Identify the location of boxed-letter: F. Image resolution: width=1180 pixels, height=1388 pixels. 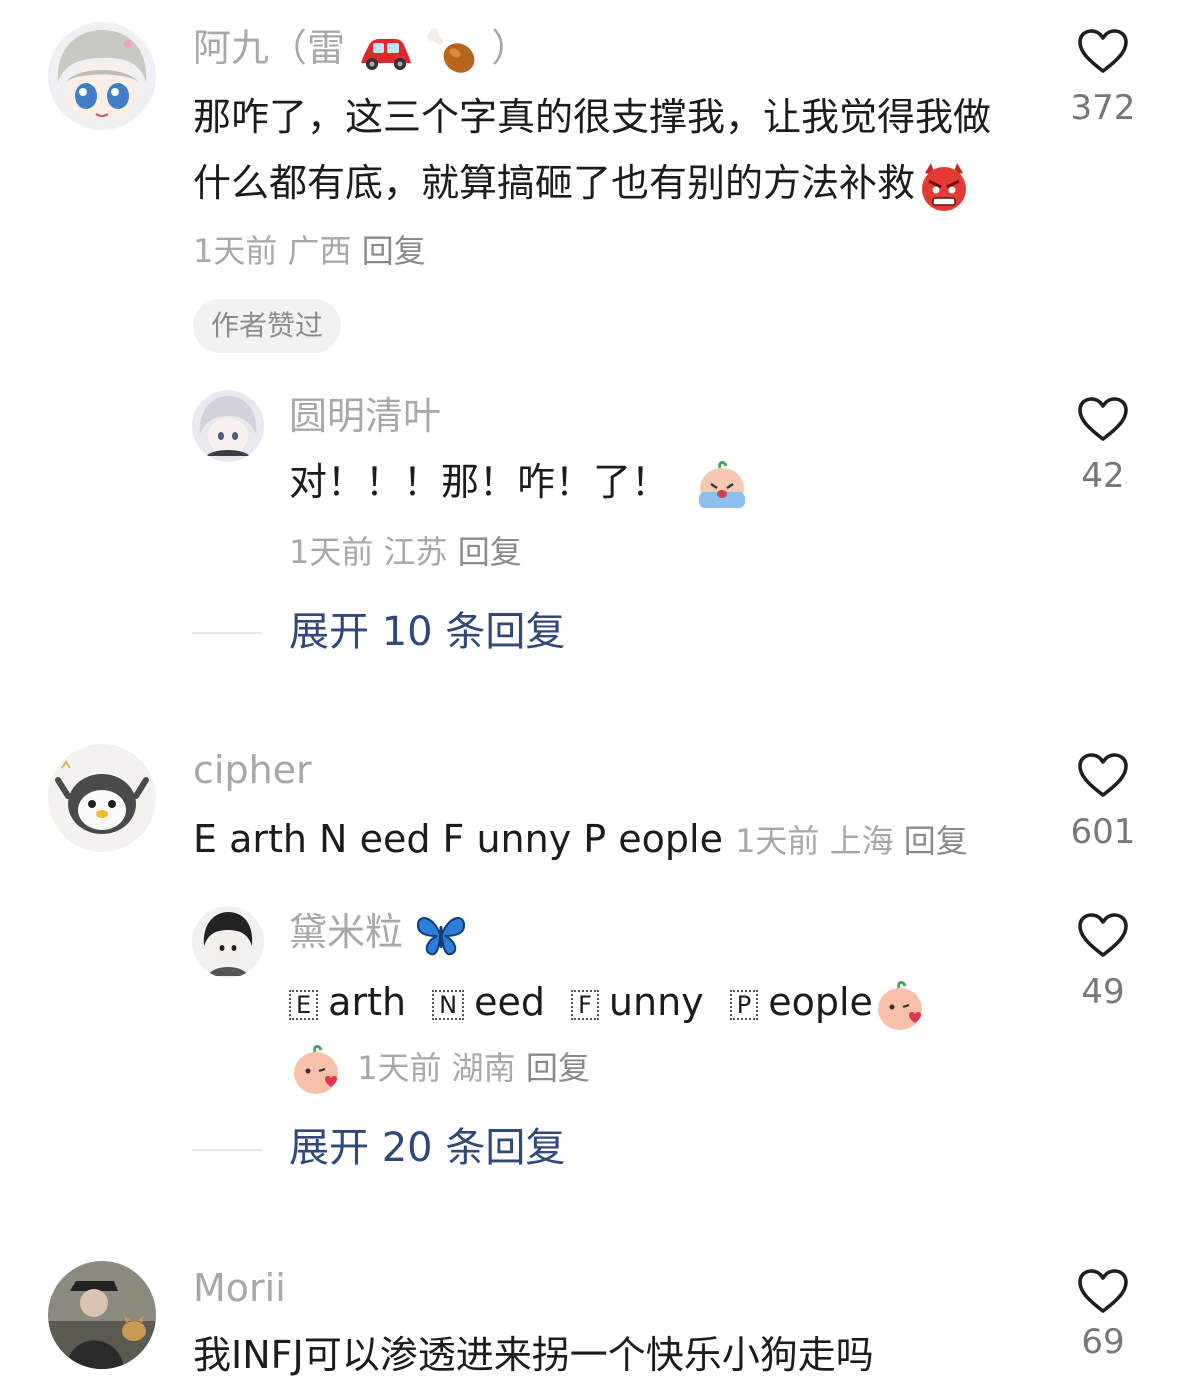
(585, 1004).